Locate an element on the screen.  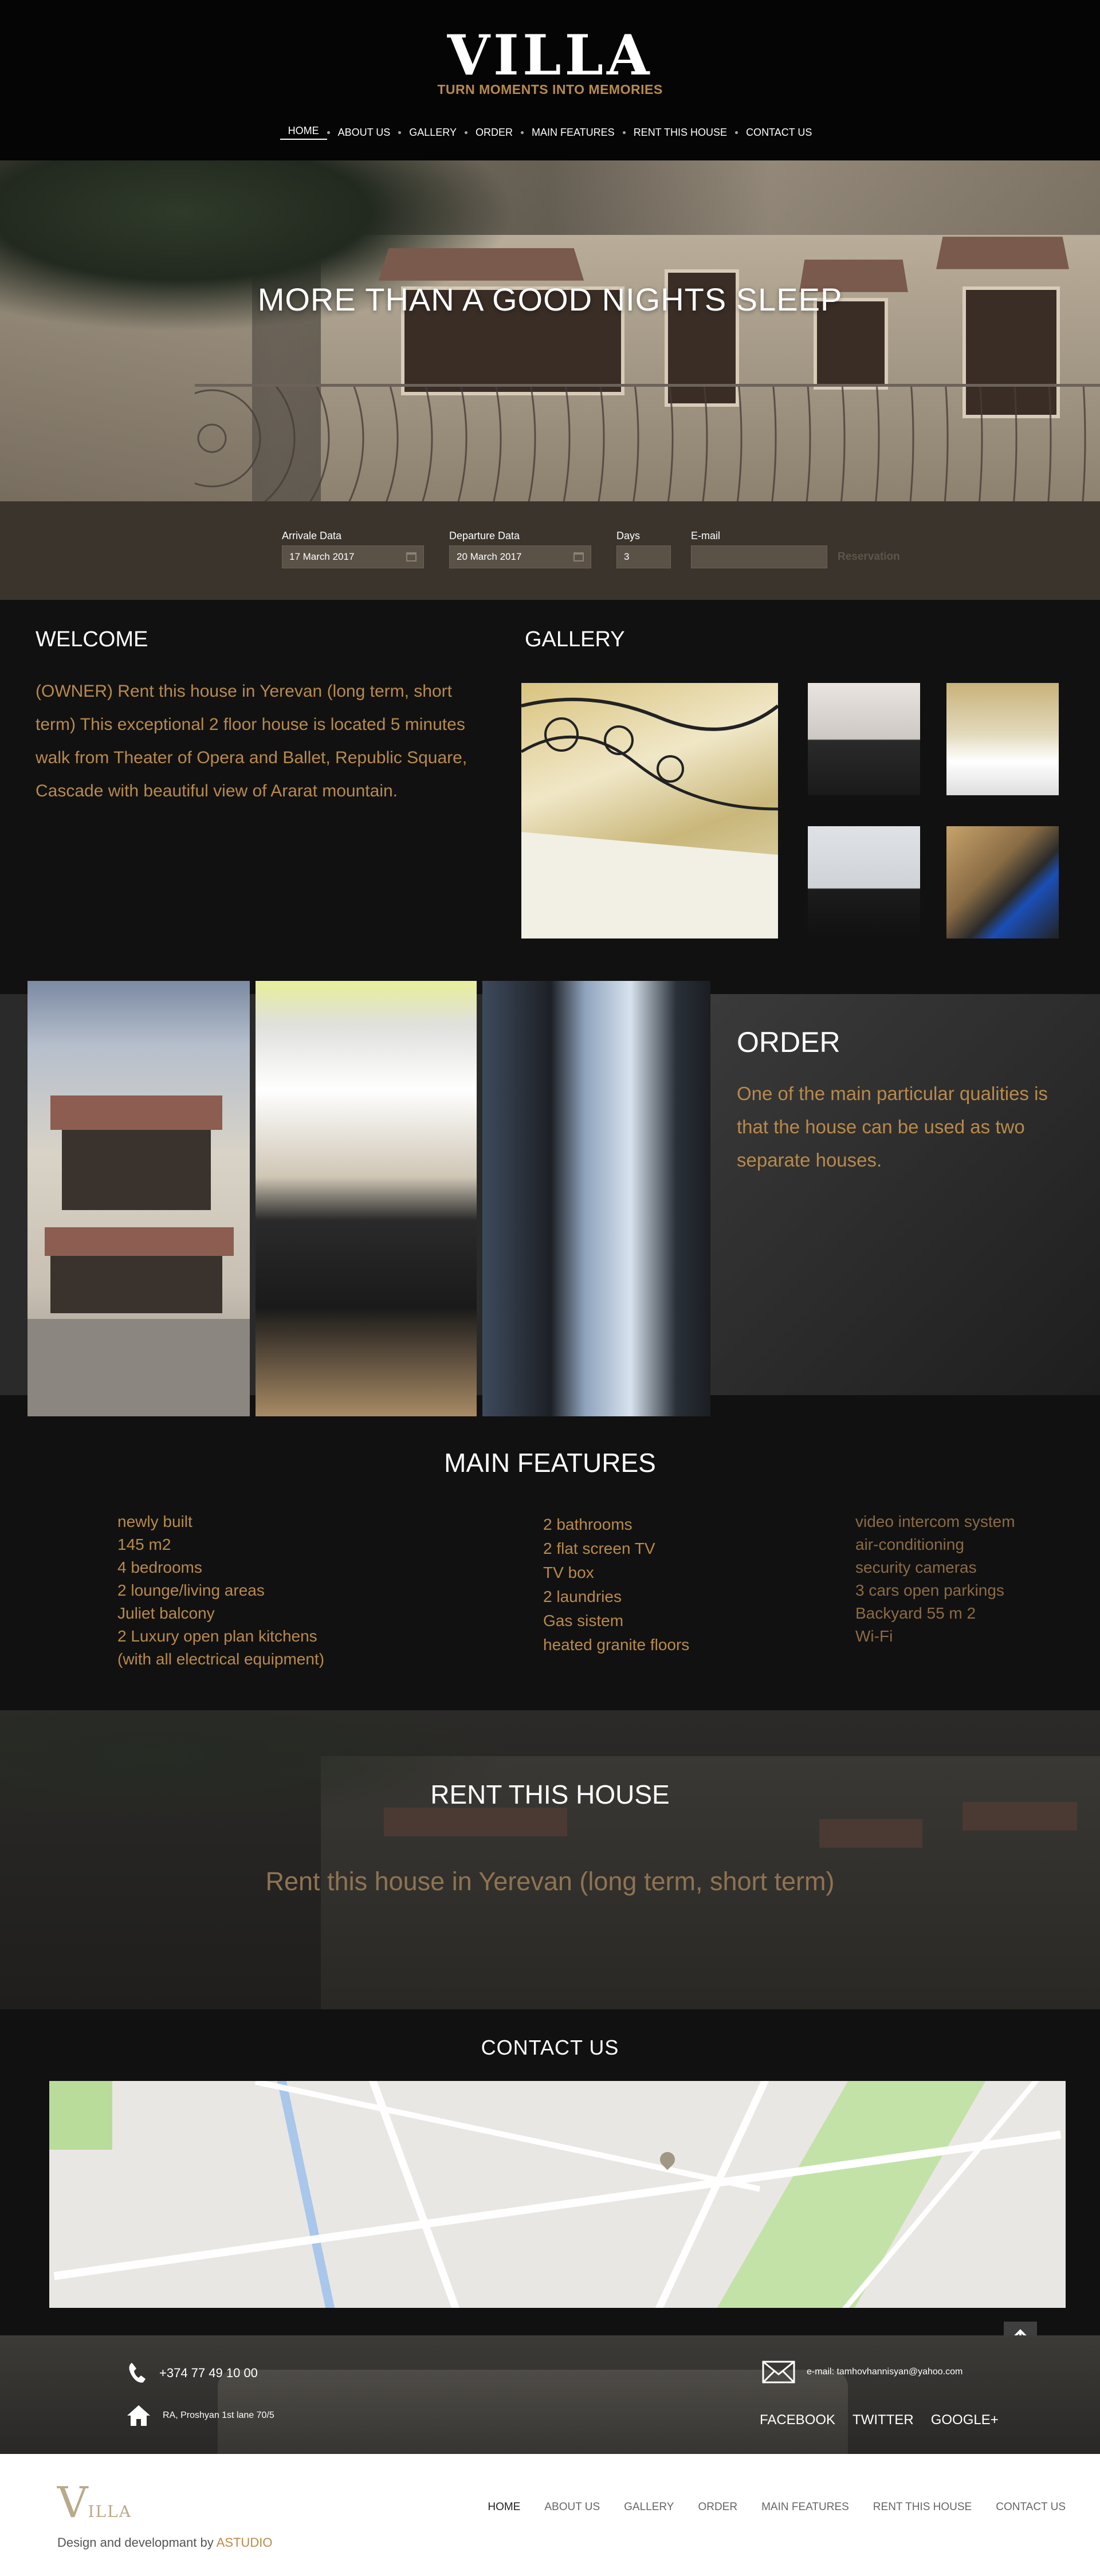
order-image-house is located at coordinates (139, 1199).